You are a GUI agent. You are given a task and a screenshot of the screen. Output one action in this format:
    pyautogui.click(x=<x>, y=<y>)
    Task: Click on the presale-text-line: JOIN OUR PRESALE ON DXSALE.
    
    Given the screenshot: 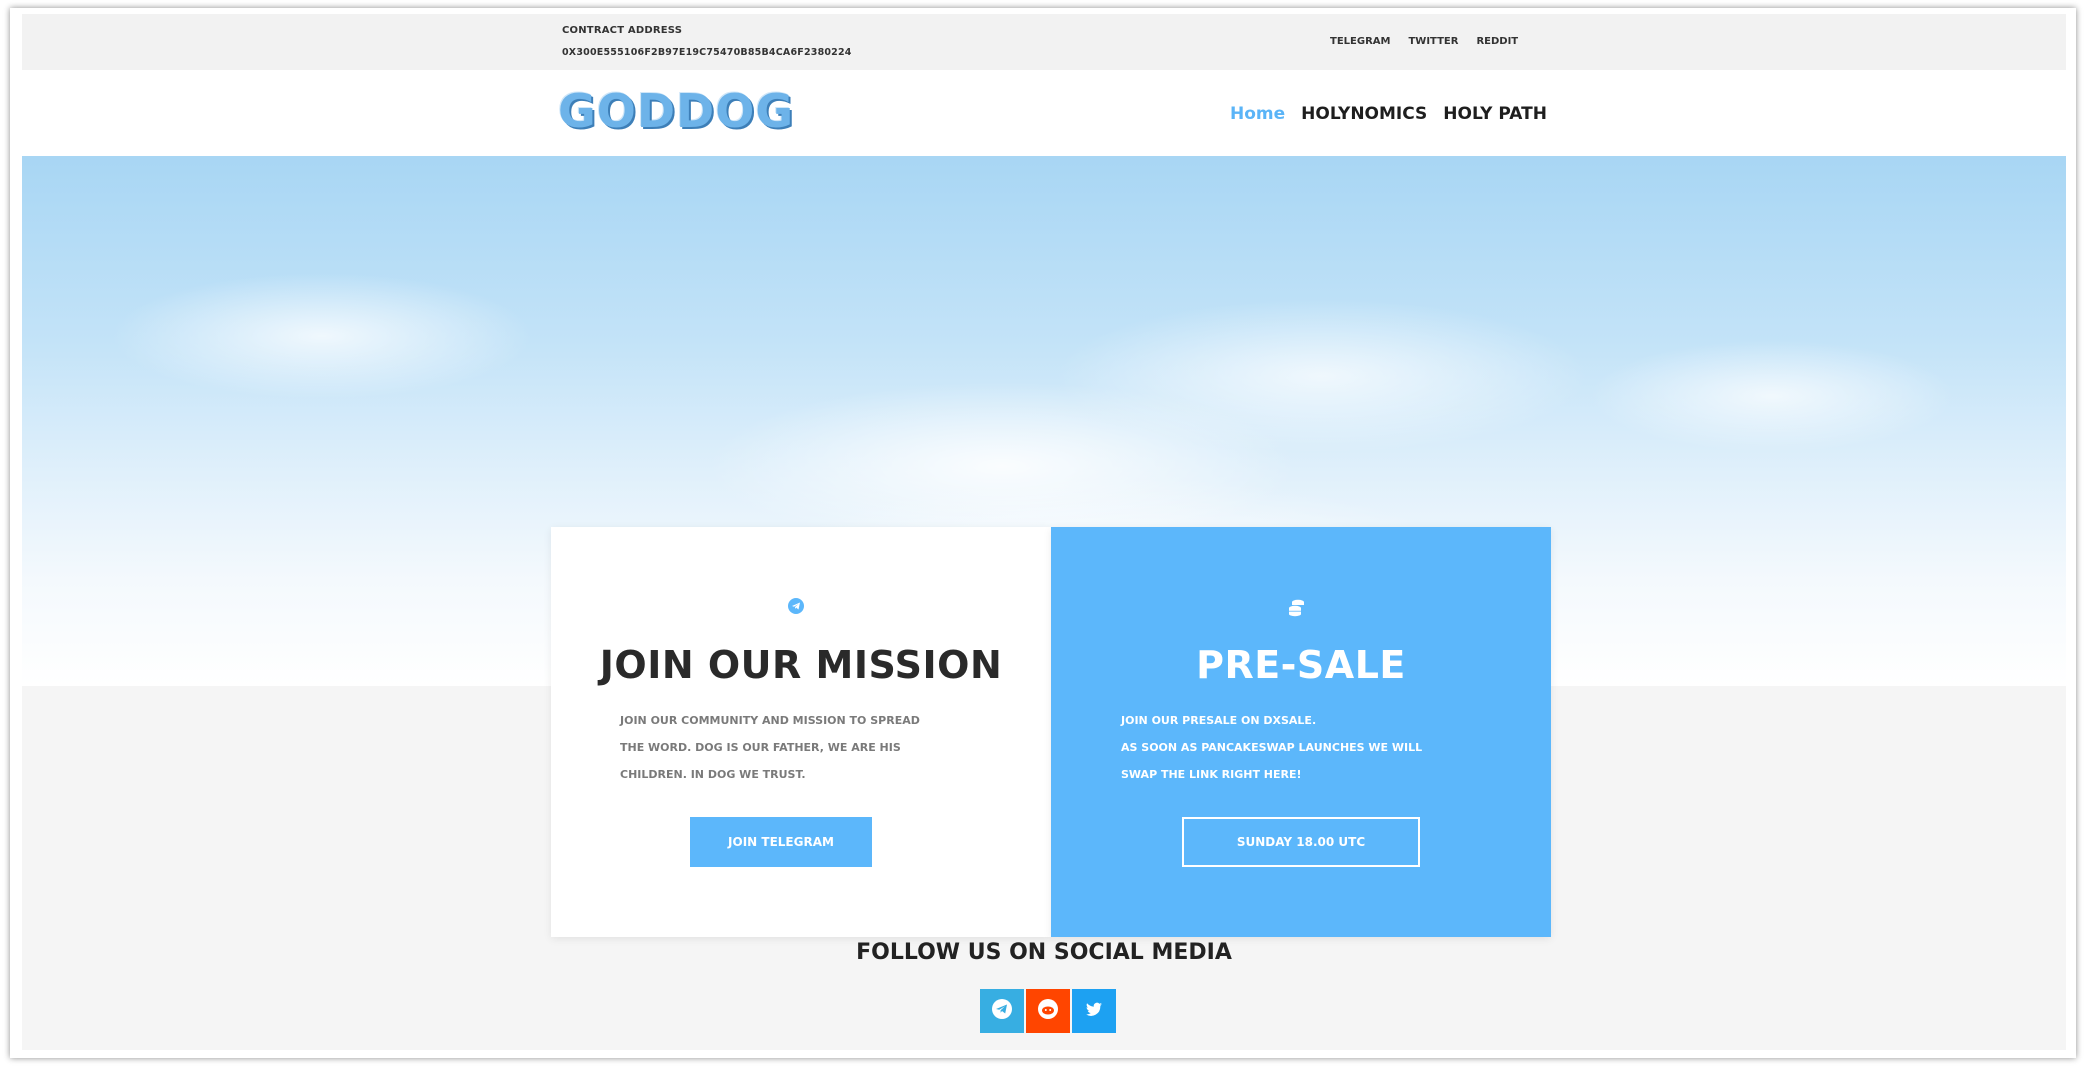 What is the action you would take?
    pyautogui.click(x=1219, y=720)
    